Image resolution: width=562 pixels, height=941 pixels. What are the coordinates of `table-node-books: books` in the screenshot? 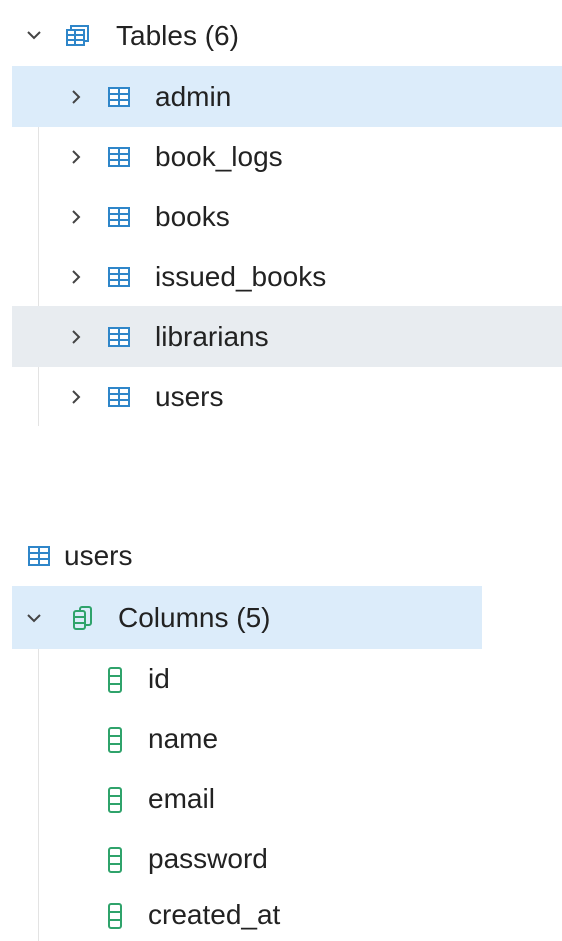 It's located at (287, 216).